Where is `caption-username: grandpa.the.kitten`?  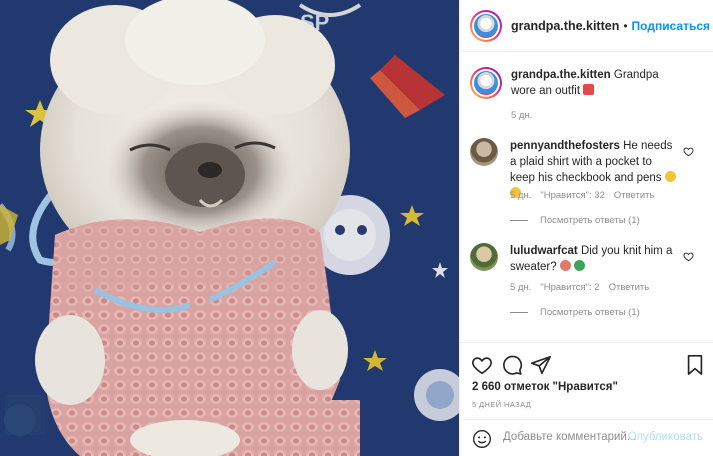 caption-username: grandpa.the.kitten is located at coordinates (561, 75).